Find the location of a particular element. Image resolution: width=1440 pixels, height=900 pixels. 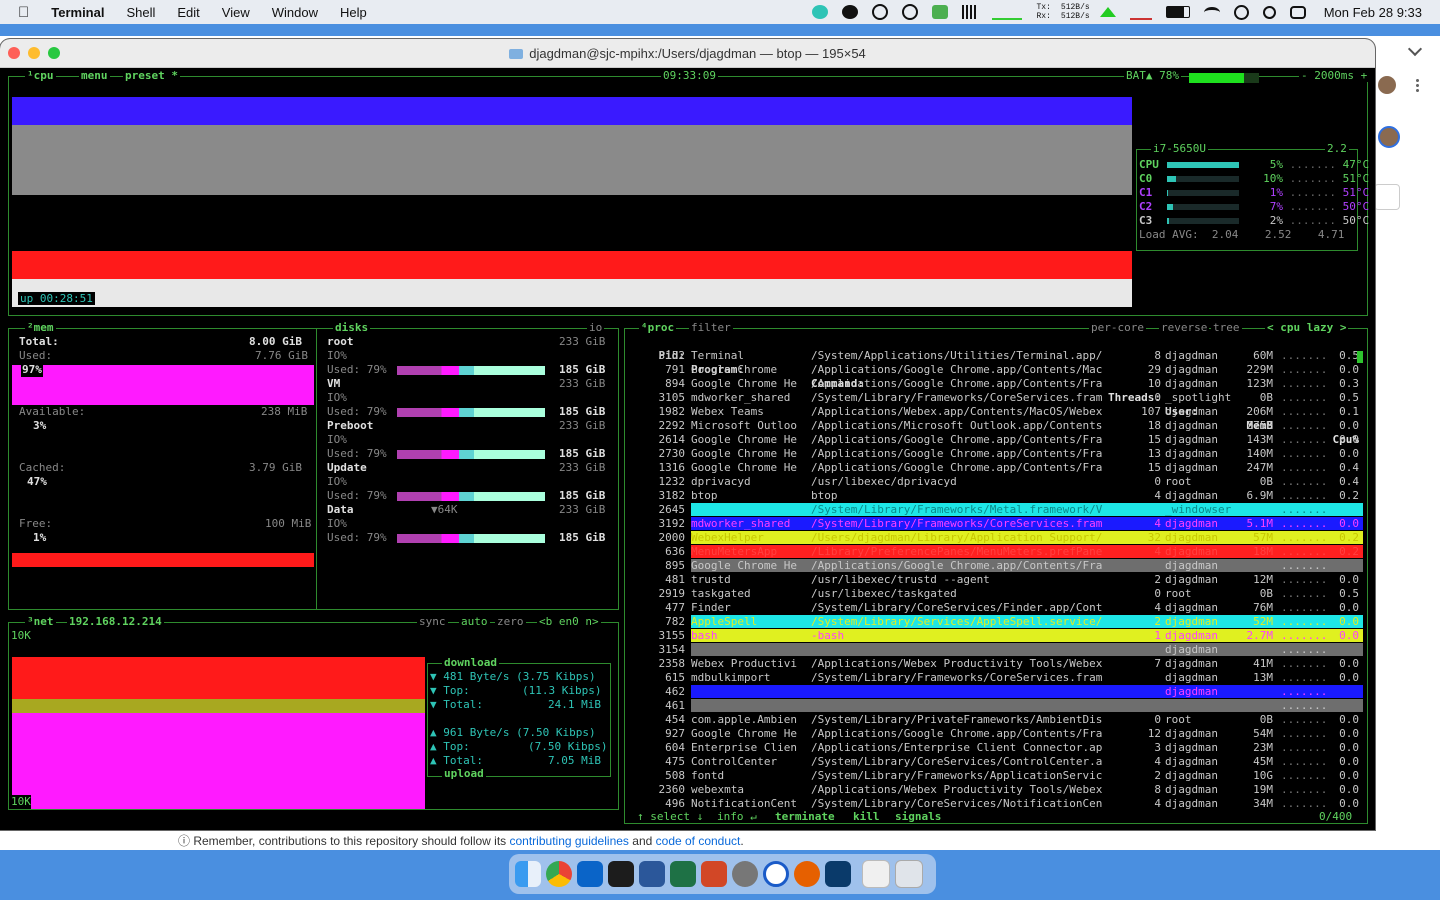

menu-help: Help is located at coordinates (353, 12).